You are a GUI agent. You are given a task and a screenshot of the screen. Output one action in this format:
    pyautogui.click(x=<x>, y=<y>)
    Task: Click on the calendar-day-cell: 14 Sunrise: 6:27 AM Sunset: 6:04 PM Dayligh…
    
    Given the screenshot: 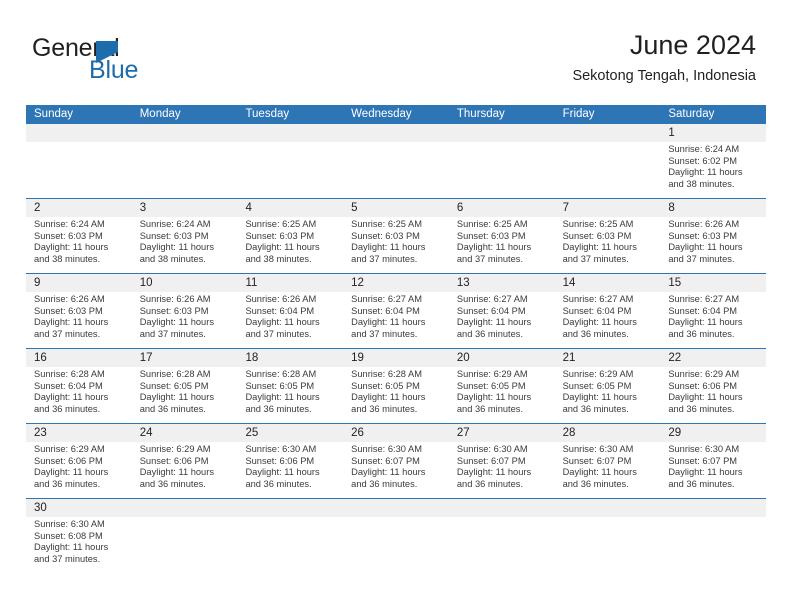 What is the action you would take?
    pyautogui.click(x=608, y=311)
    